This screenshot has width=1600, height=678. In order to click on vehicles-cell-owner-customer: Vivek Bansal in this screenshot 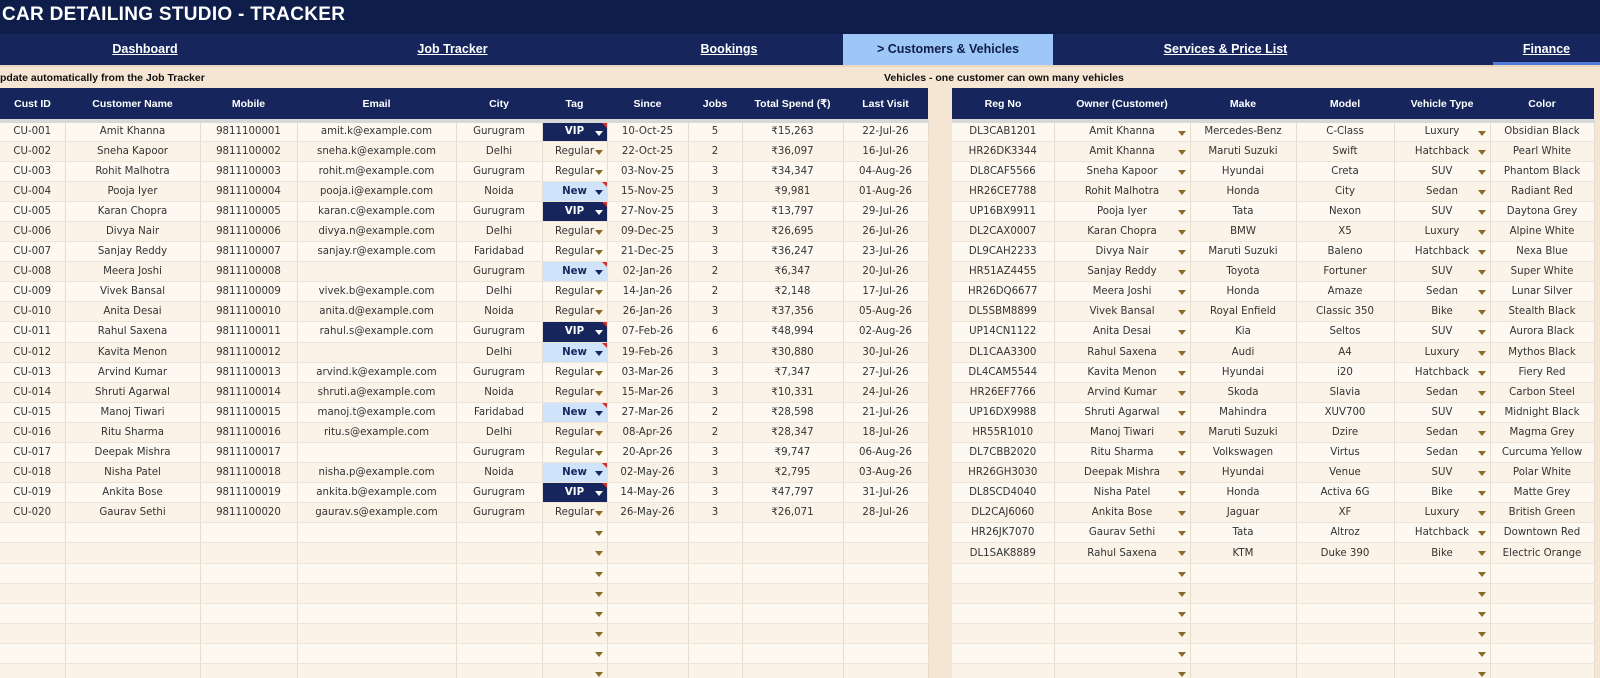, I will do `click(1122, 312)`.